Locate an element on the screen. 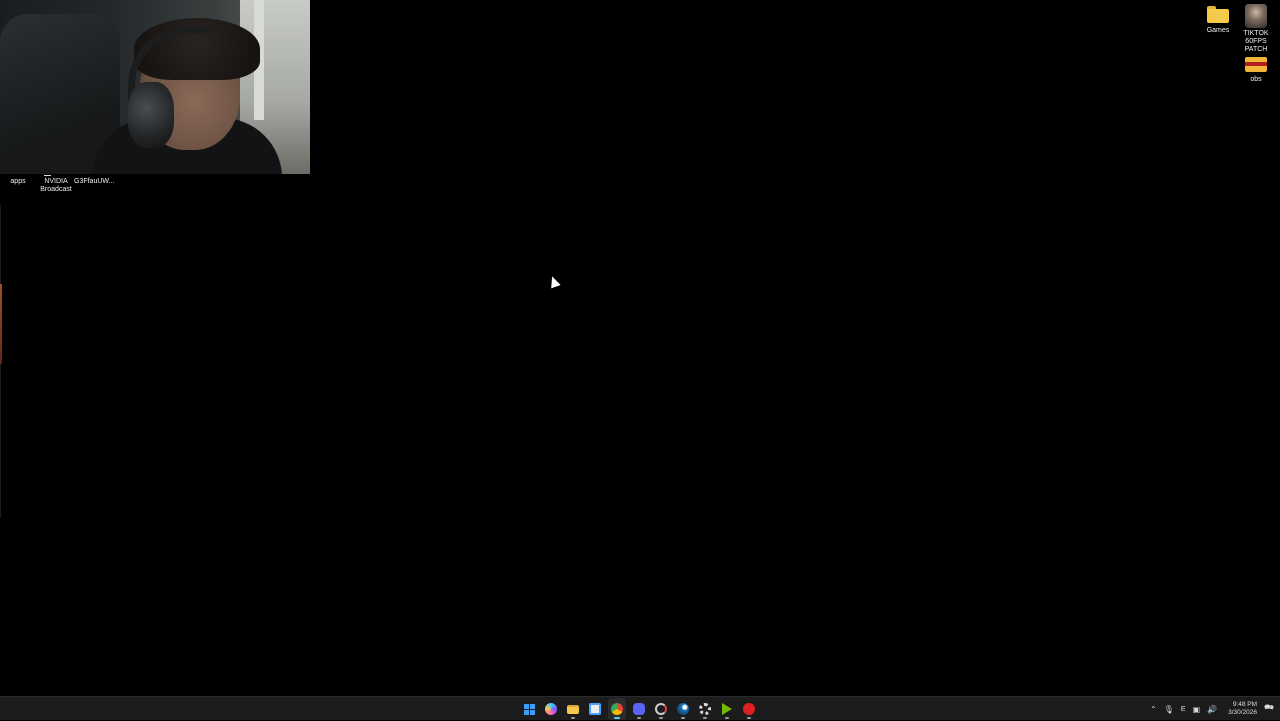  language-indicator: E is located at coordinates (1183, 709).